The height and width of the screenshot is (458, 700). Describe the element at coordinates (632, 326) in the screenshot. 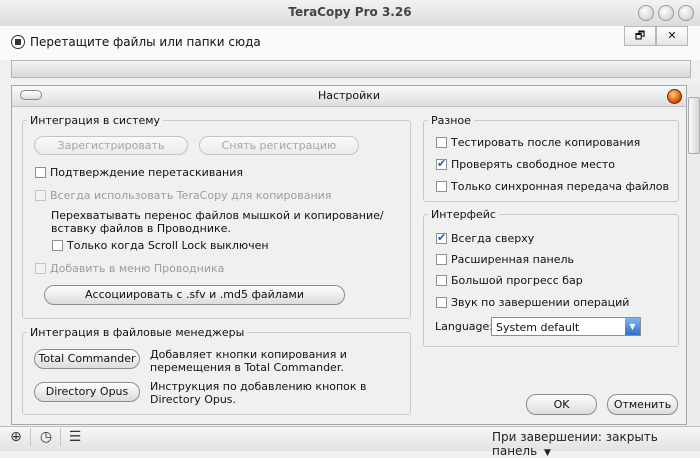

I see `chevron-down-icon: ▼` at that location.